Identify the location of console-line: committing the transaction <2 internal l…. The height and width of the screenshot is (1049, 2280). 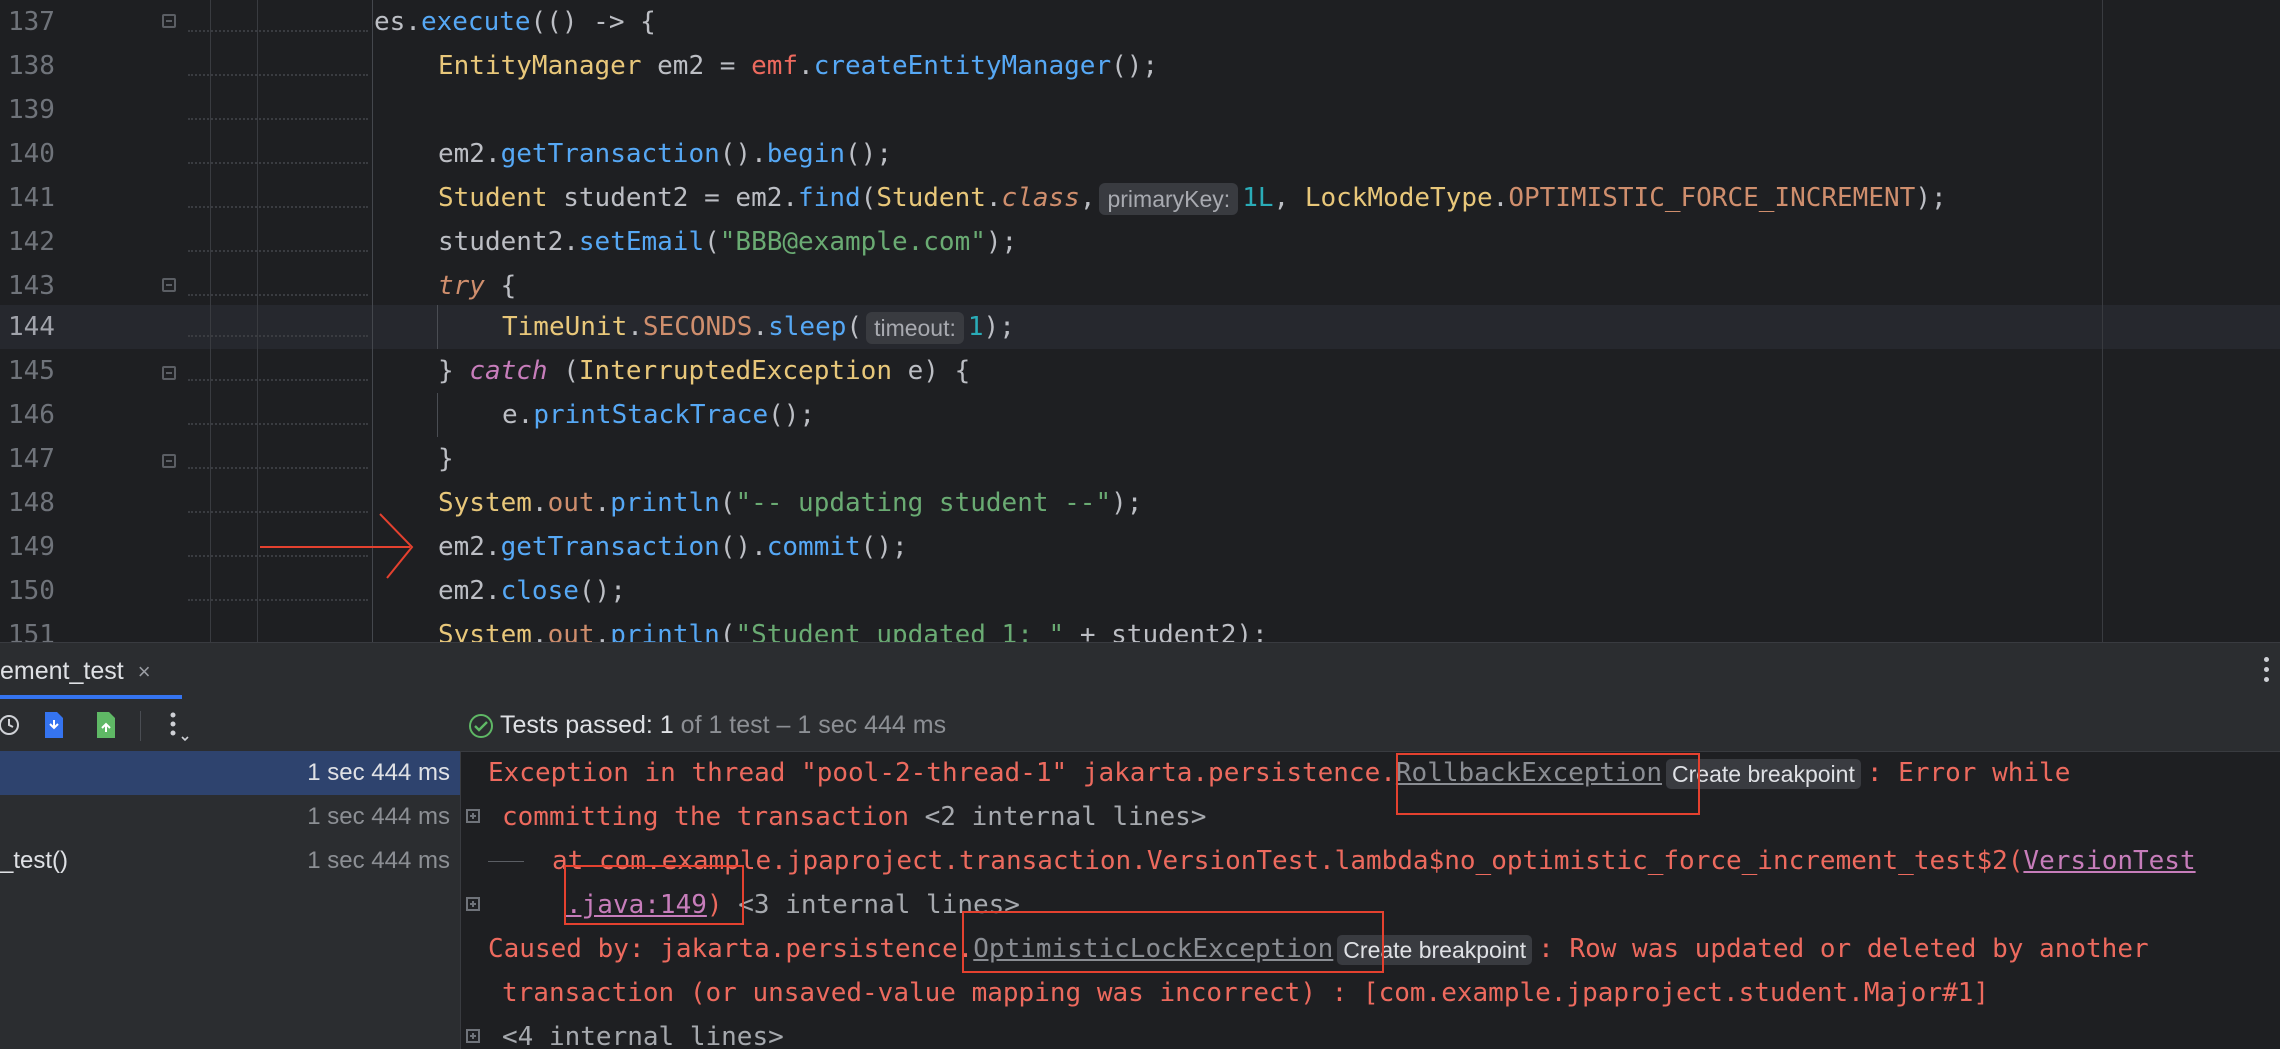
(854, 817).